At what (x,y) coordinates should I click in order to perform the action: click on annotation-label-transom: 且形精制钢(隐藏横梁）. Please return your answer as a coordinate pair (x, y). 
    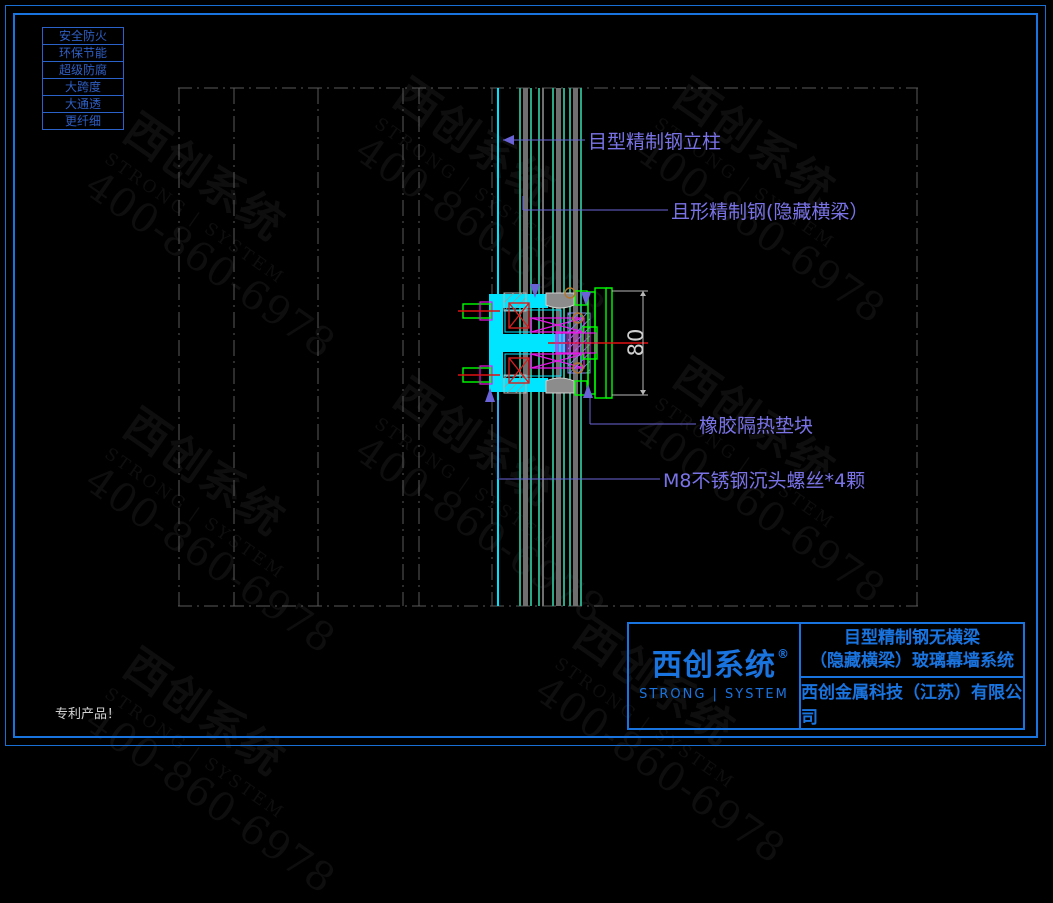
    Looking at the image, I should click on (770, 212).